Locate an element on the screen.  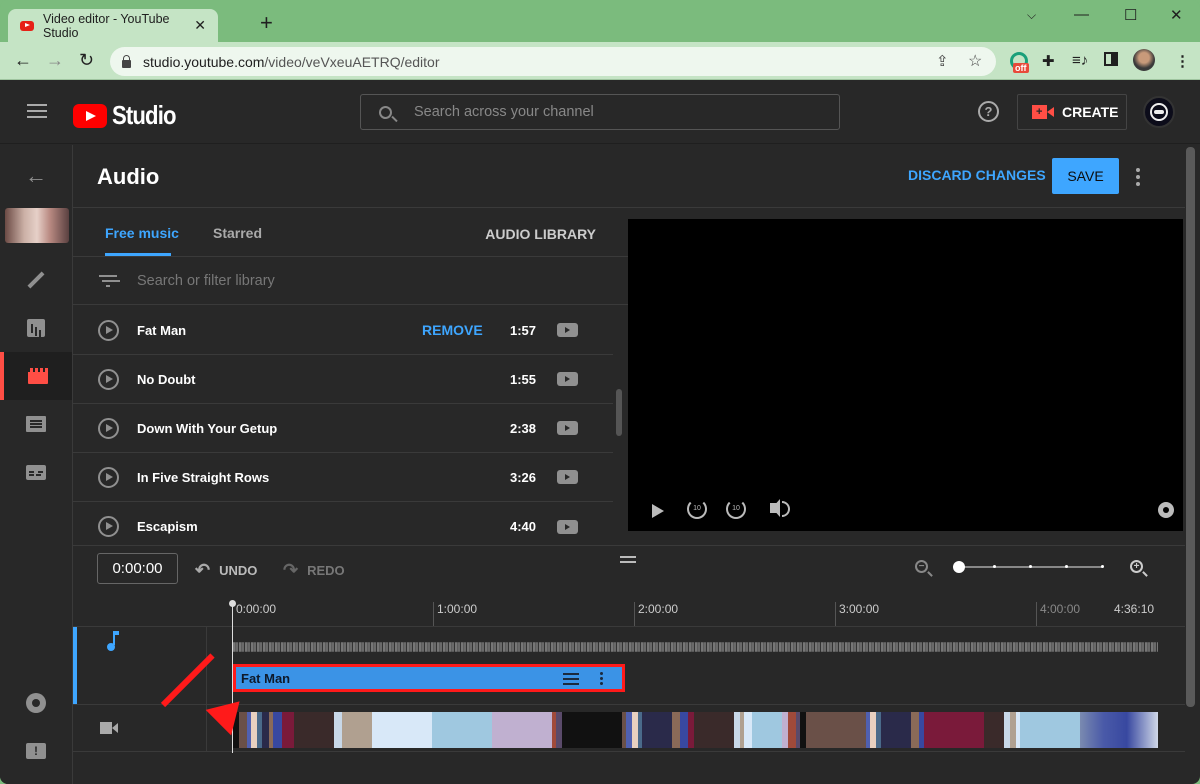
more-options-icon is located at coordinates (1138, 178).